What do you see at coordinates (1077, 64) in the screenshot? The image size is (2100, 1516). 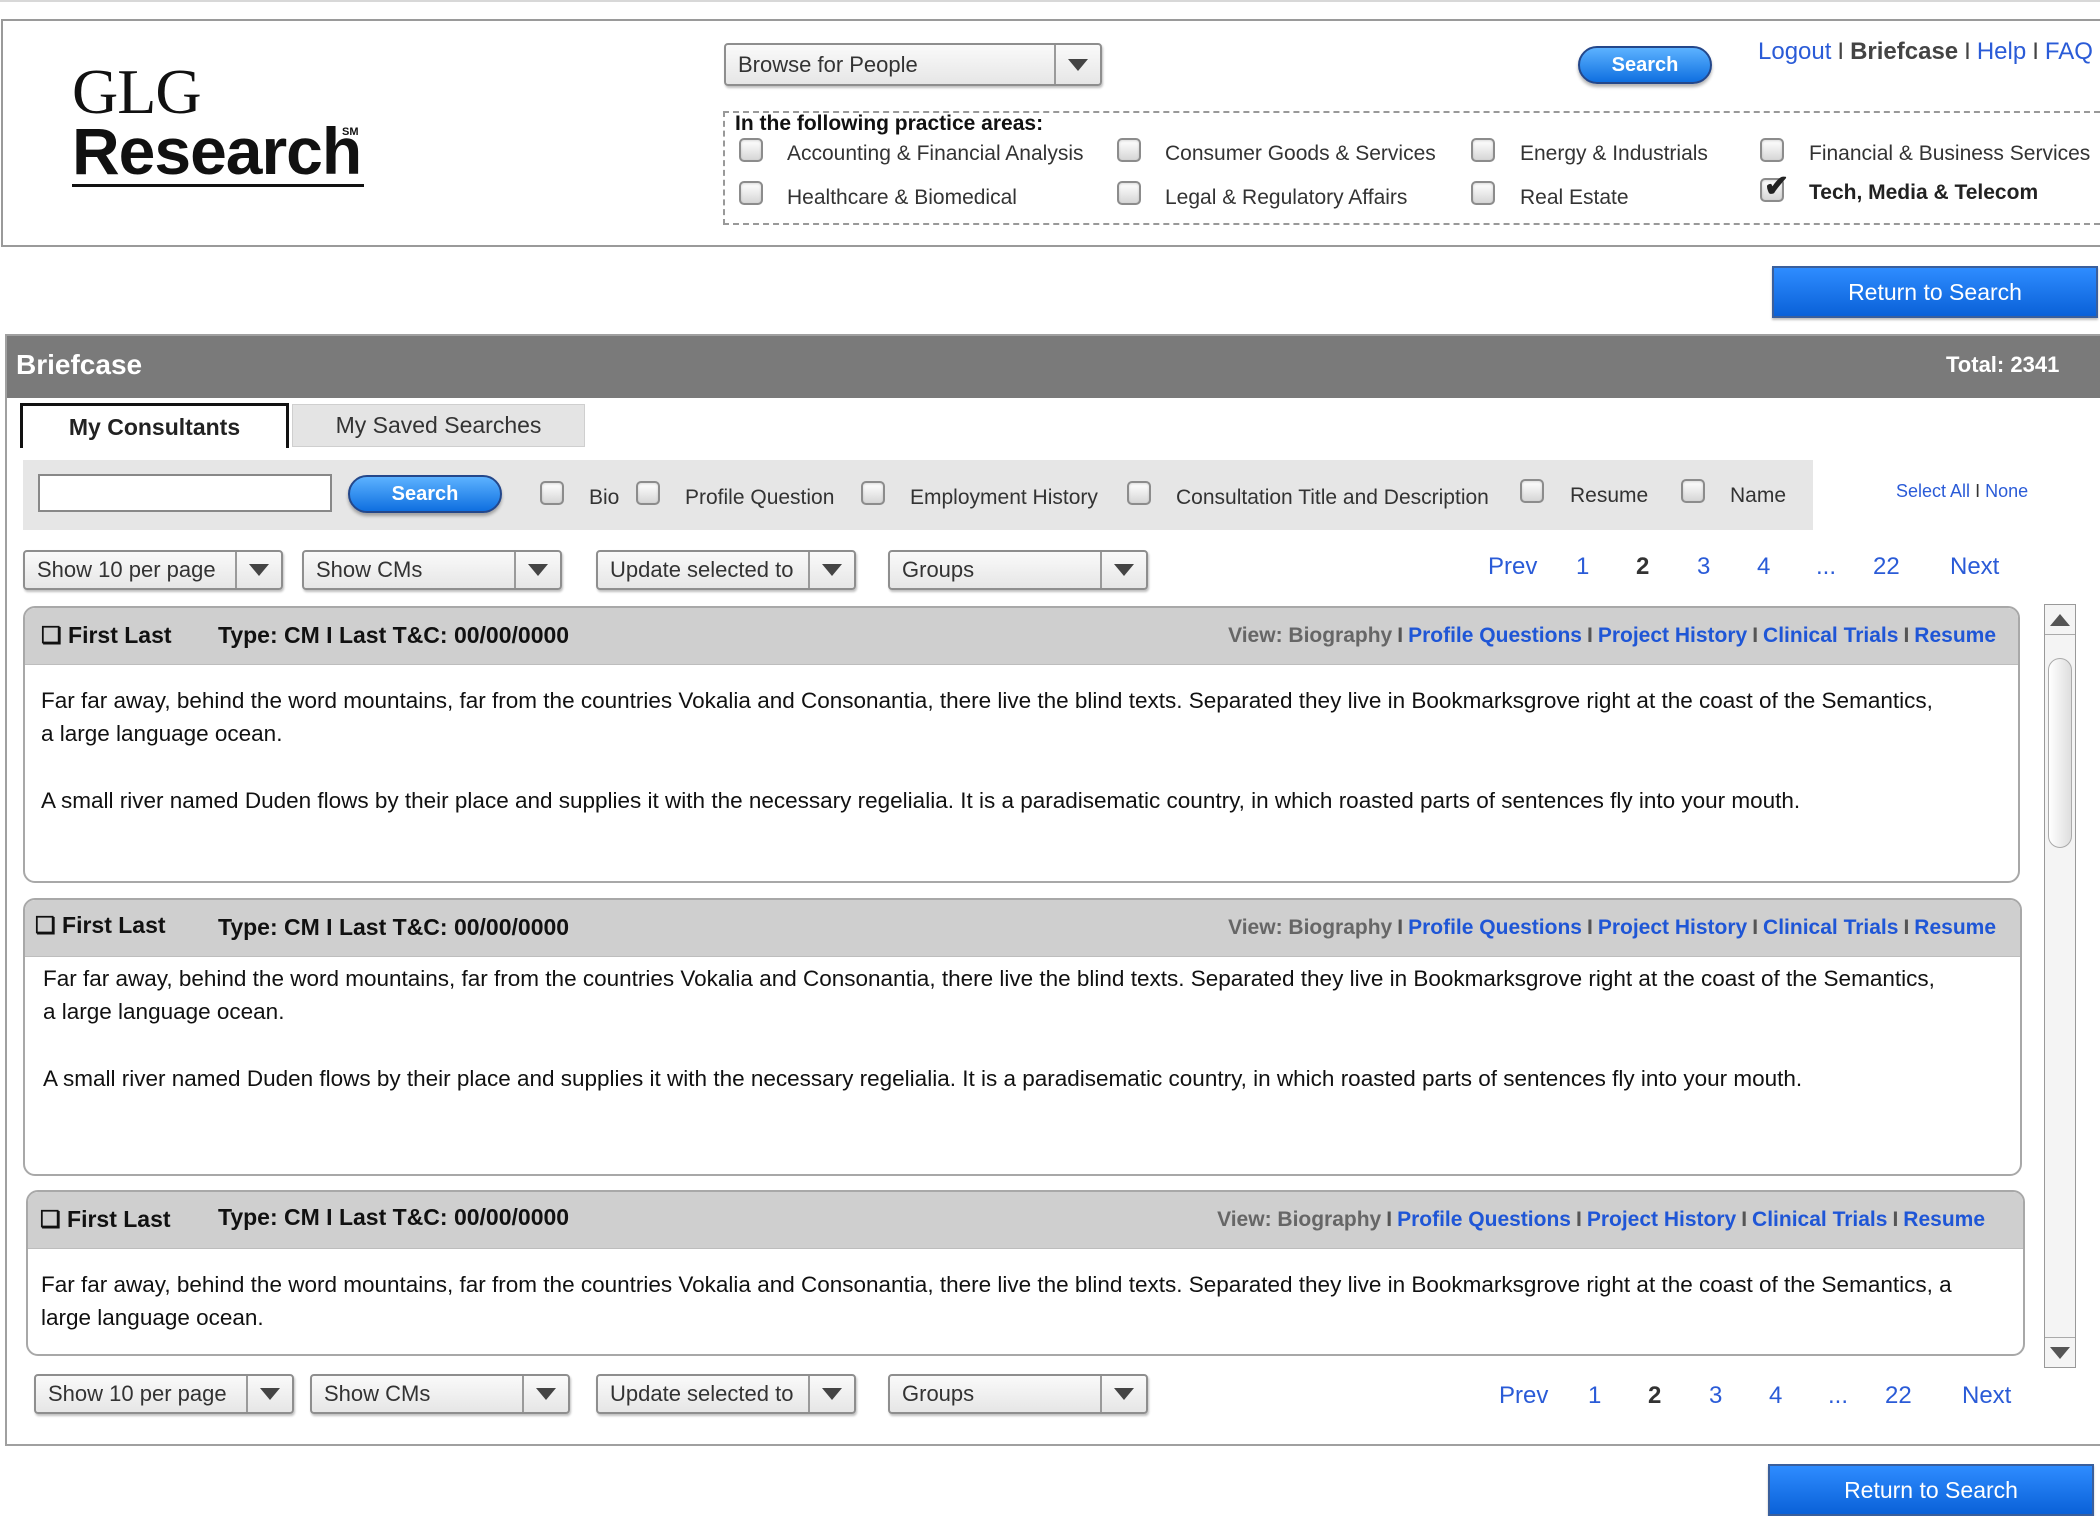 I see `chevron-down-icon` at bounding box center [1077, 64].